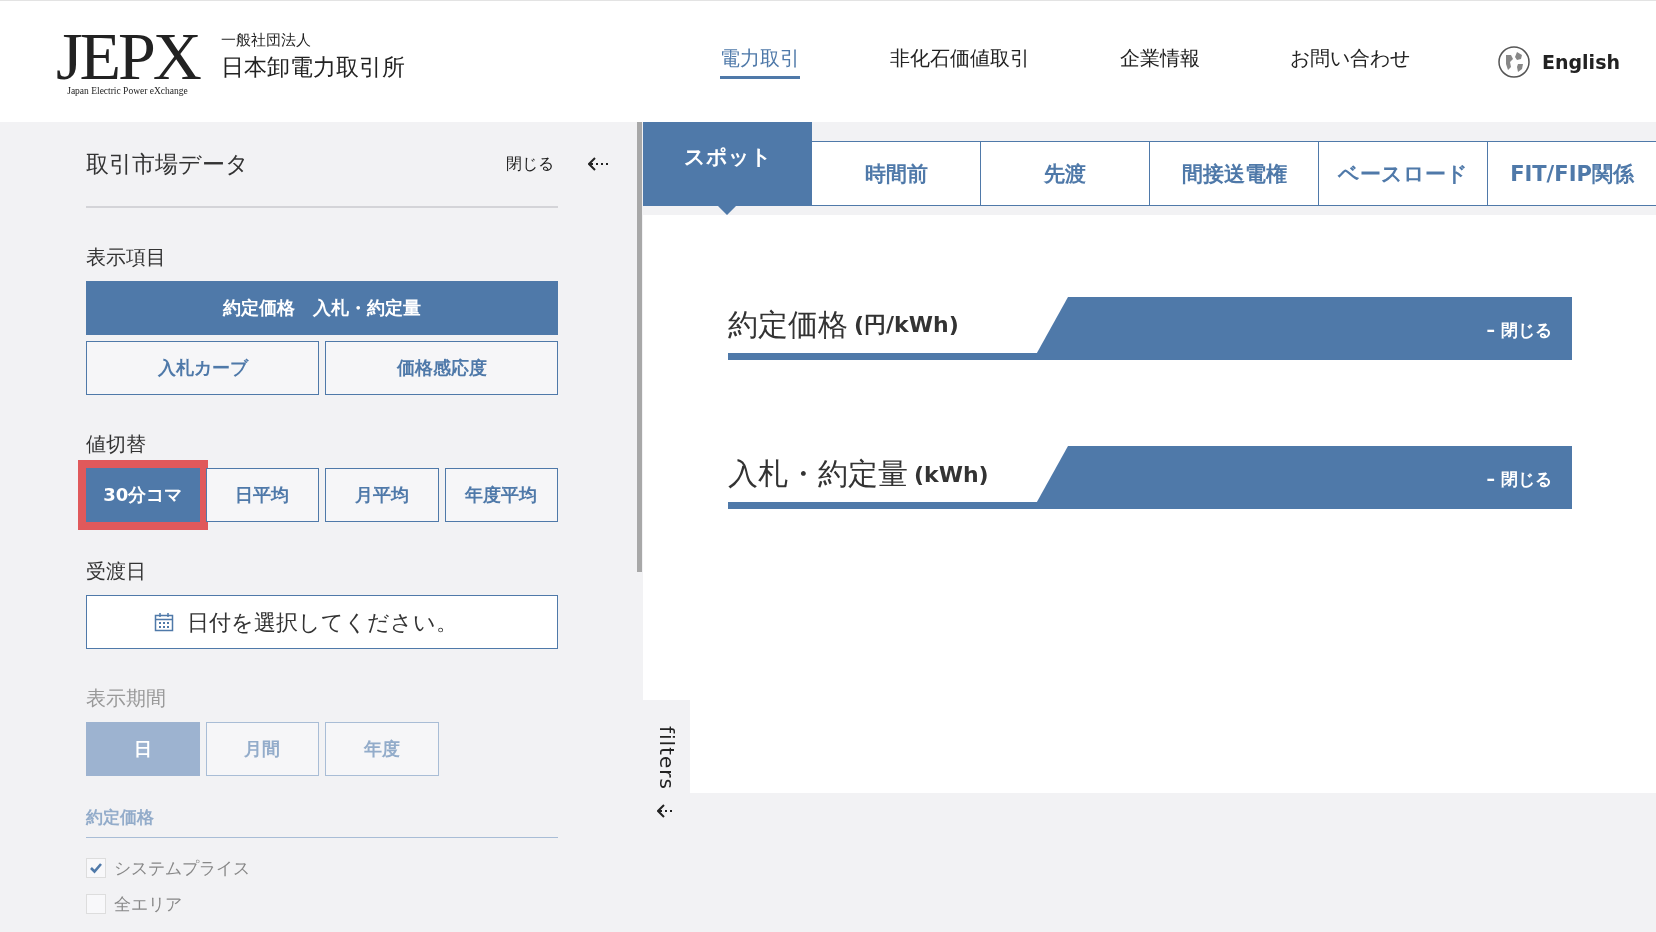  Describe the element at coordinates (441, 368) in the screenshot. I see `display-item-button: 価格感応度` at that location.